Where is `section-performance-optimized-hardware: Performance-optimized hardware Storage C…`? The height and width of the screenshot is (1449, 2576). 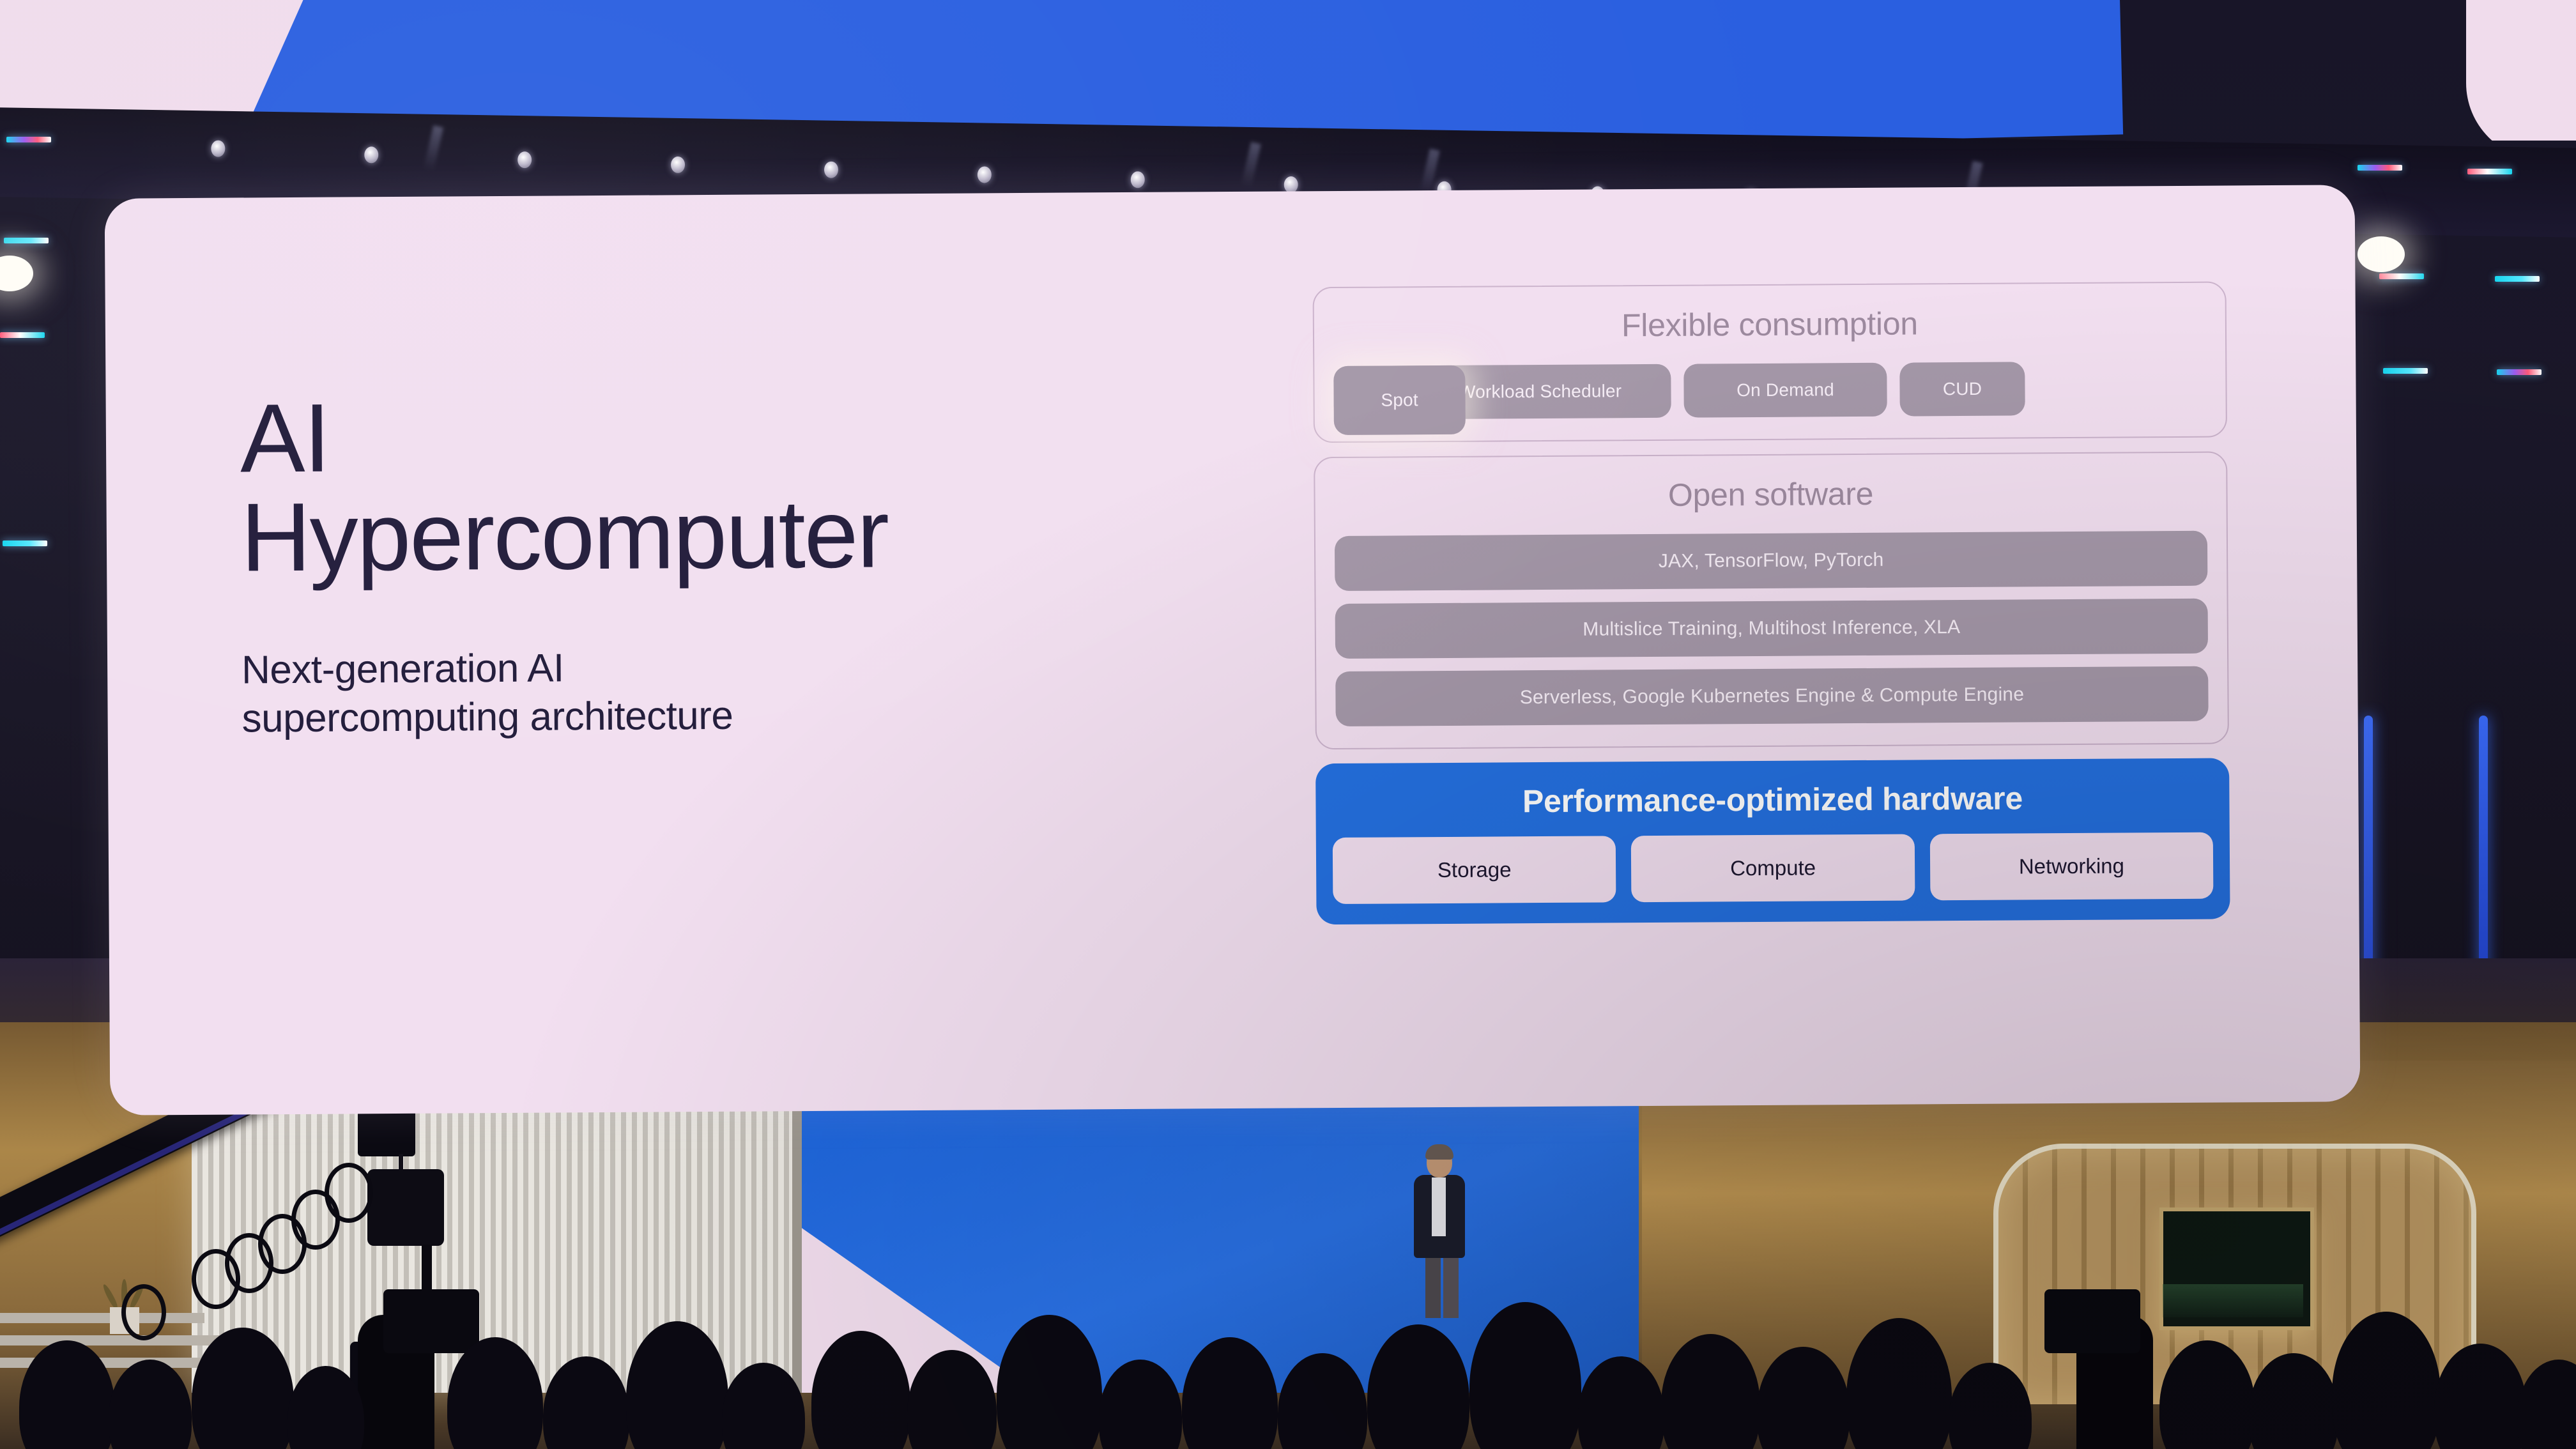 section-performance-optimized-hardware: Performance-optimized hardware Storage C… is located at coordinates (1772, 841).